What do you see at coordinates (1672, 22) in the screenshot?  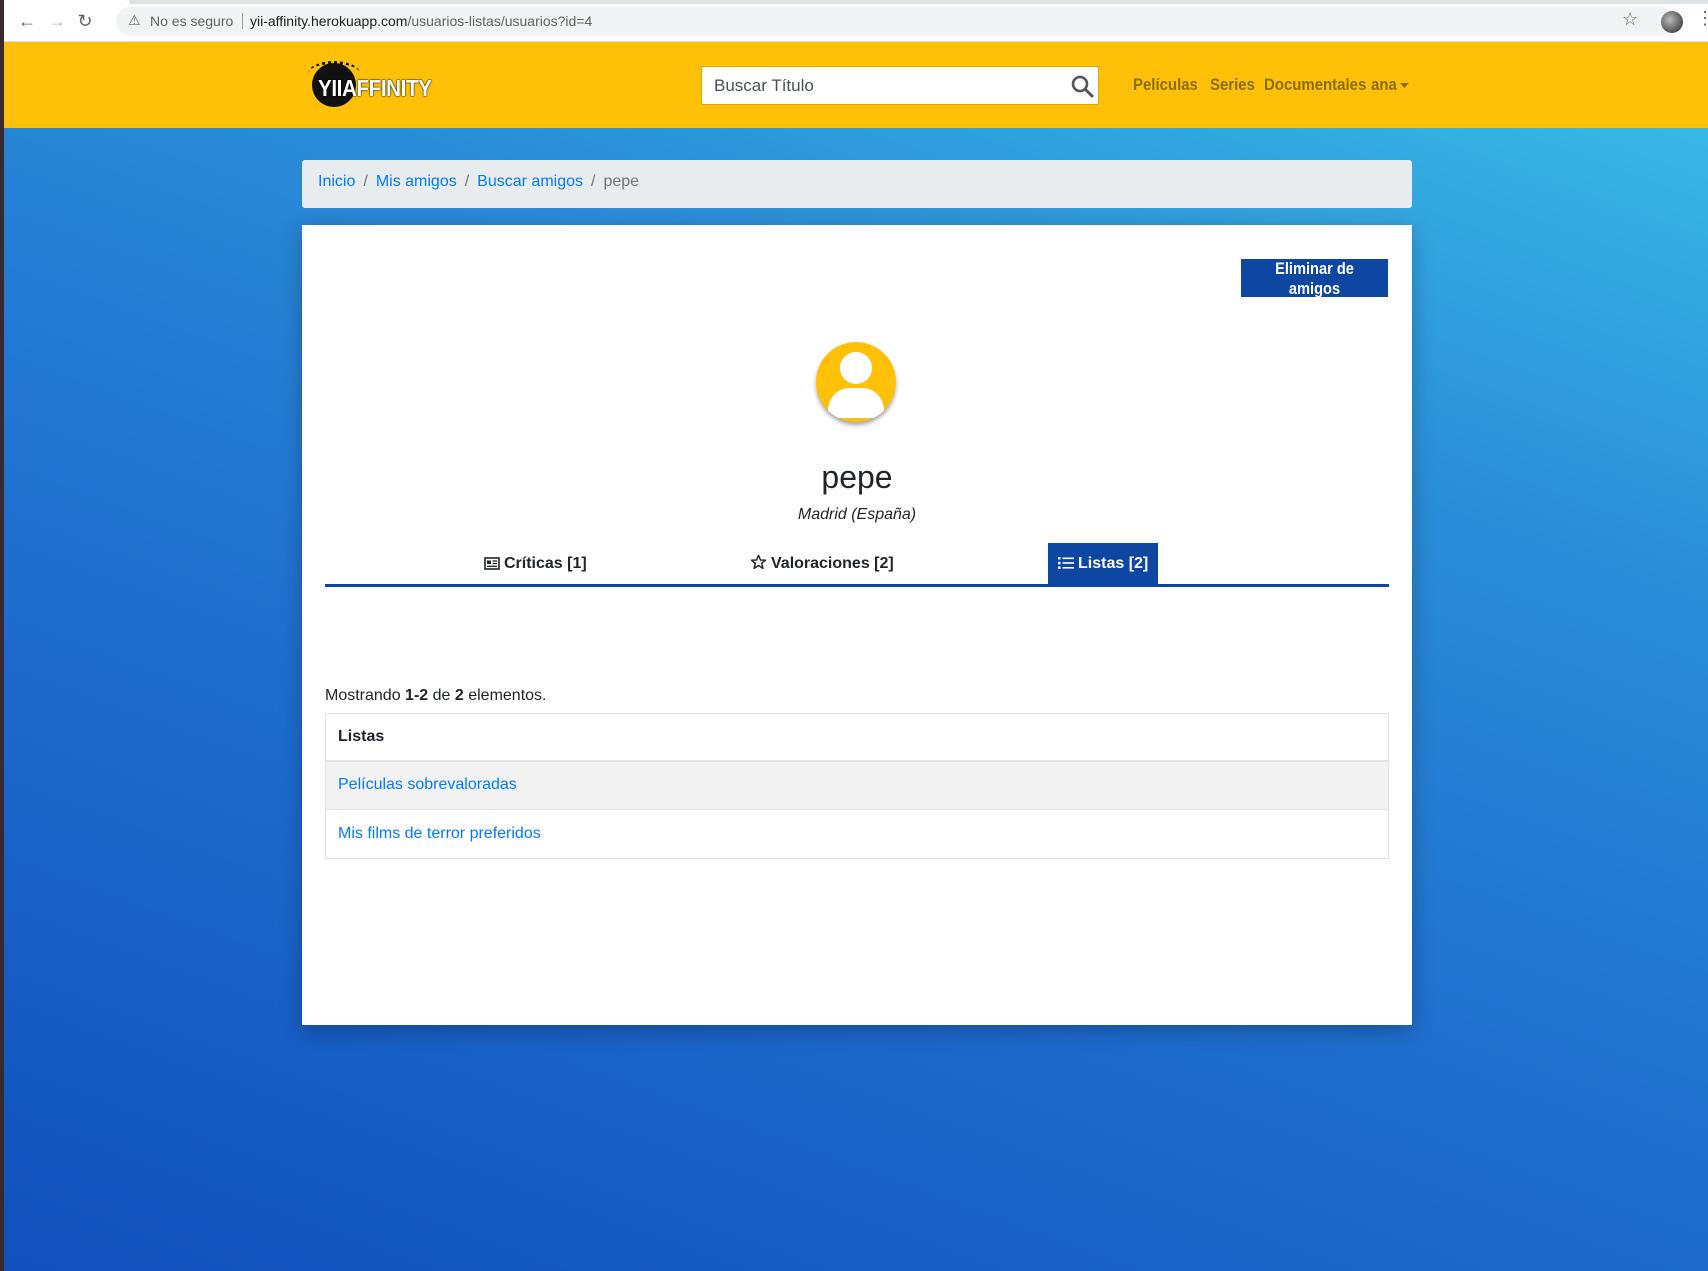 I see `profile-avatar-icon` at bounding box center [1672, 22].